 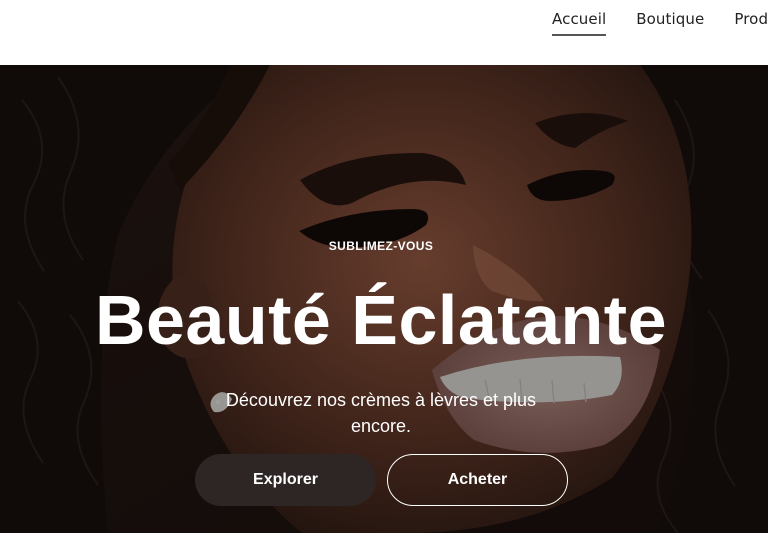 I want to click on explore-button: Explorer, so click(x=285, y=480).